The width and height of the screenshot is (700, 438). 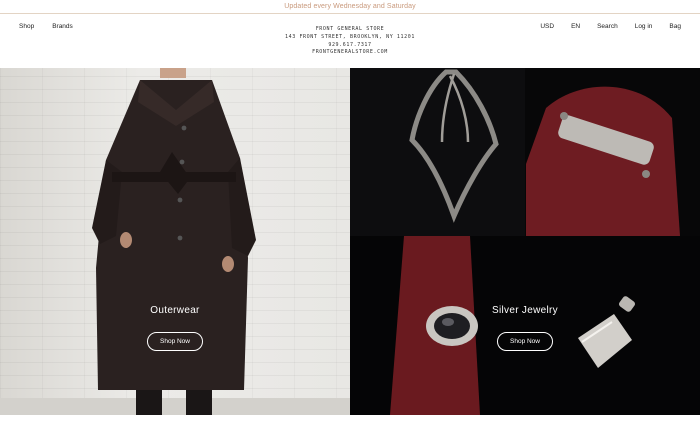 I want to click on announcement-text: Updated every Wednesday and Saturday, so click(x=350, y=6).